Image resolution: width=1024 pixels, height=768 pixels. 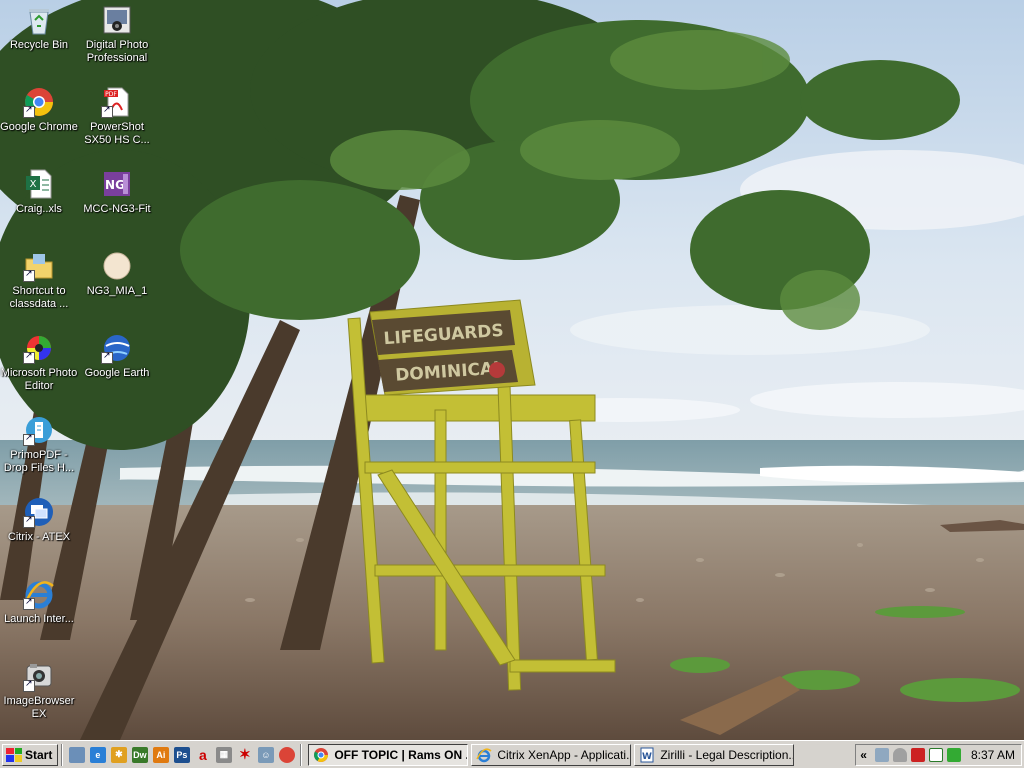 I want to click on desktop-icon-craig-xls: X Craig..xls, so click(x=39, y=191).